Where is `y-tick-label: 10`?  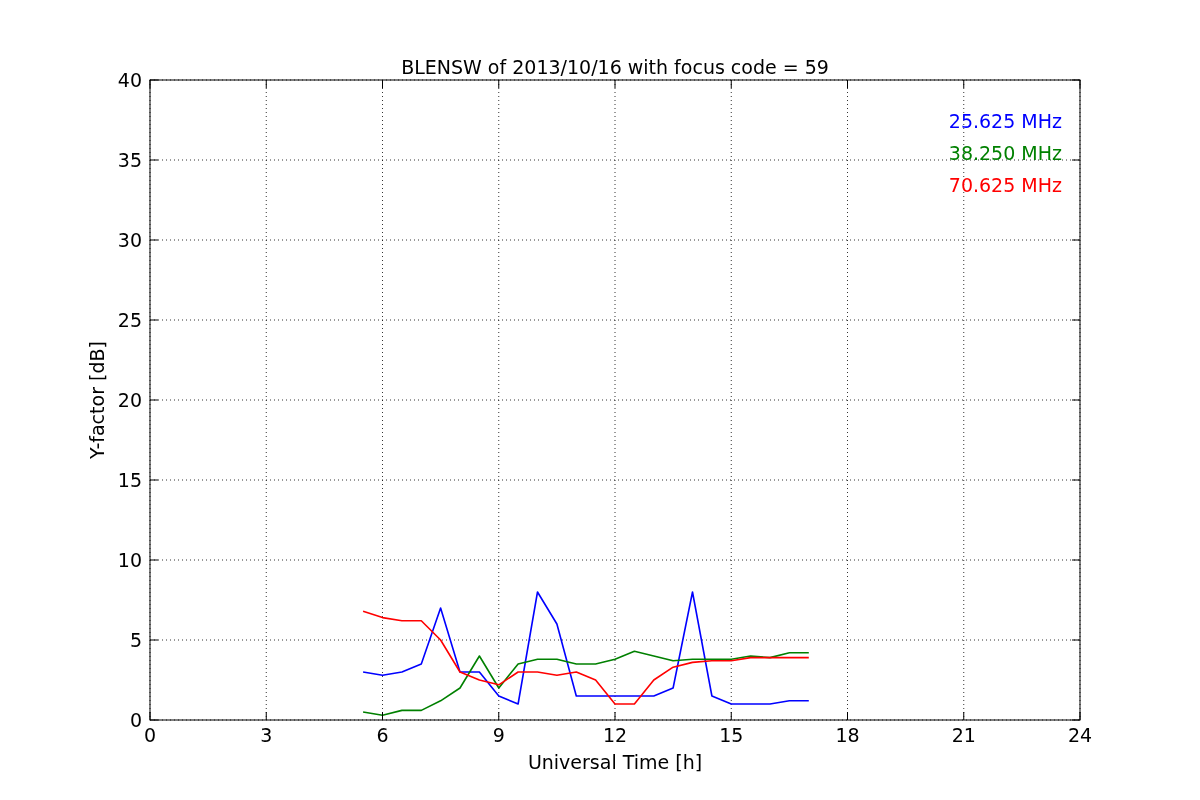
y-tick-label: 10 is located at coordinates (129, 560).